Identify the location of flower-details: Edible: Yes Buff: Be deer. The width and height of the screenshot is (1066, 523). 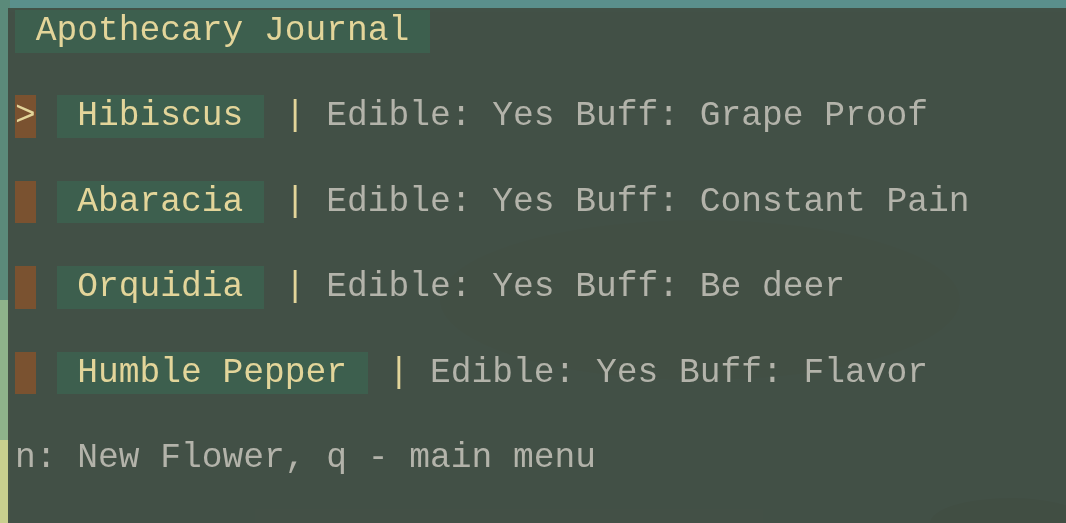
(586, 287).